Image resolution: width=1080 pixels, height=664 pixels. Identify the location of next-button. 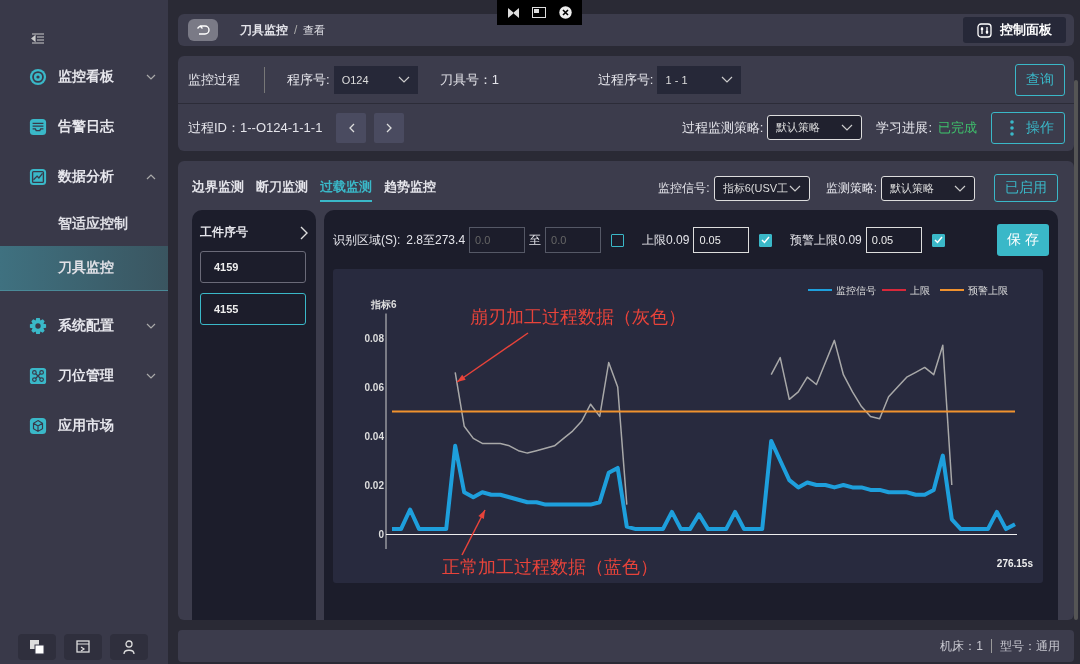
(389, 127).